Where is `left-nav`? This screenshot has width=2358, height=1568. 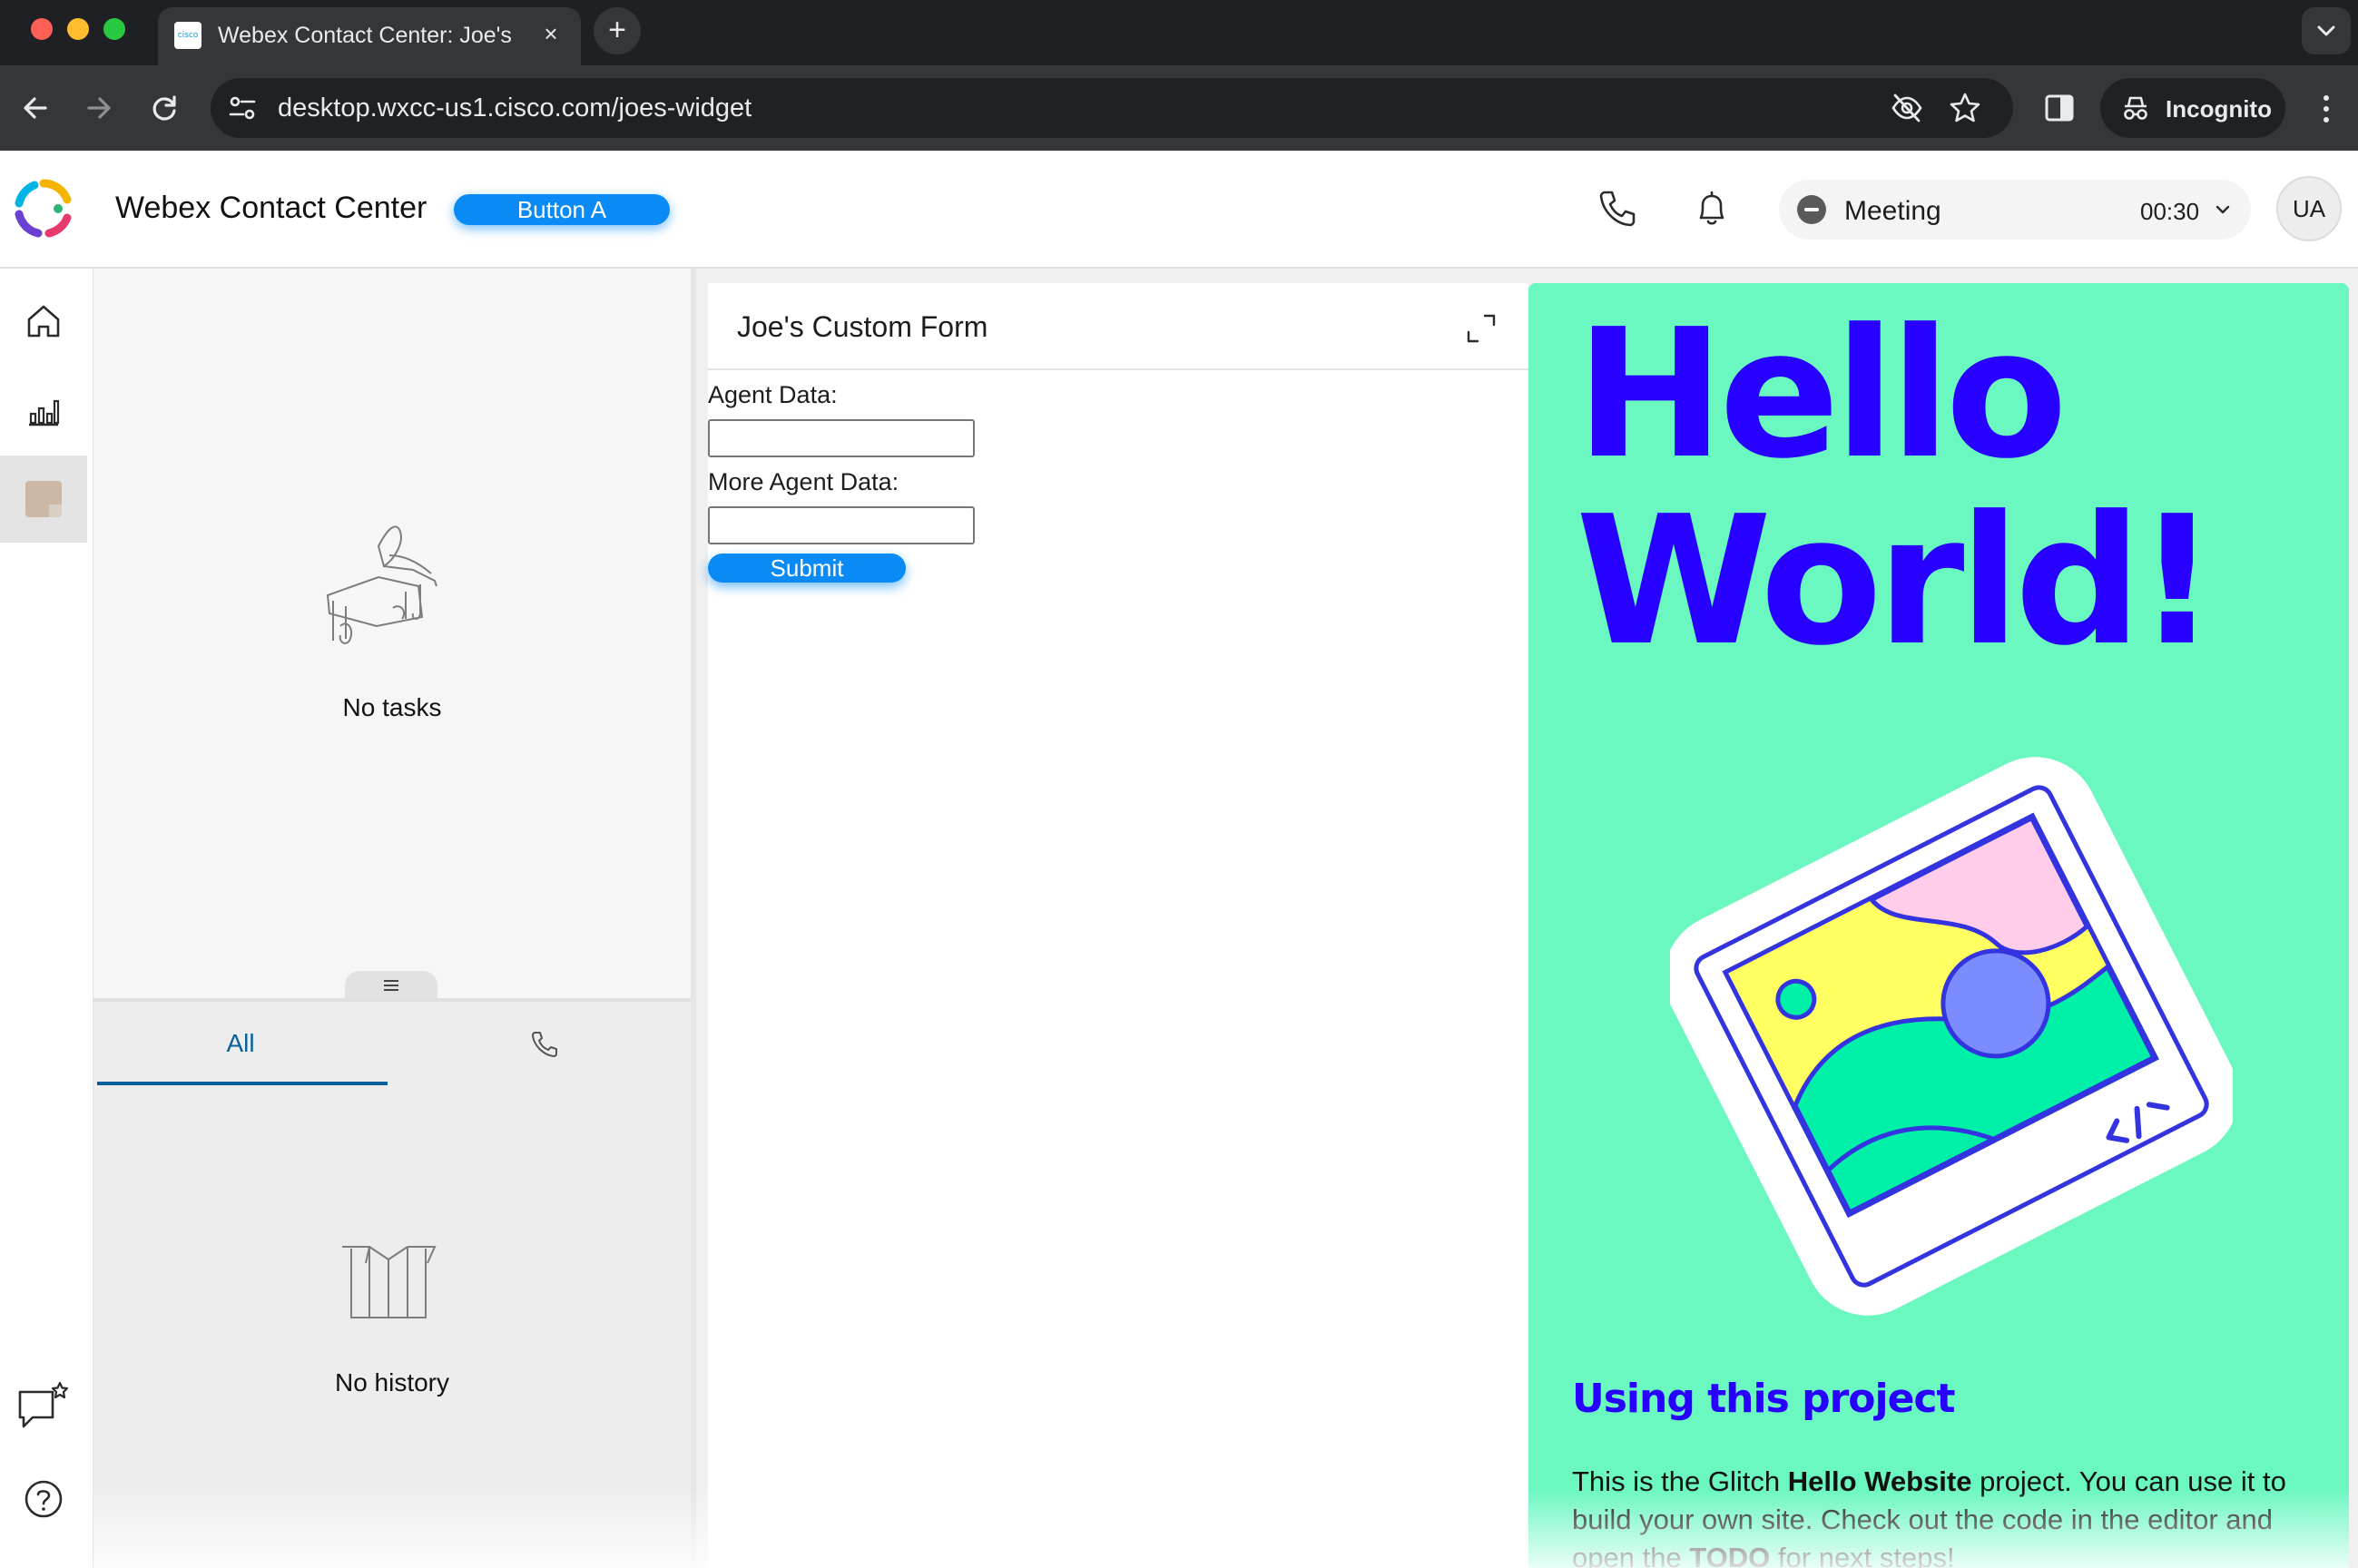
left-nav is located at coordinates (46, 918).